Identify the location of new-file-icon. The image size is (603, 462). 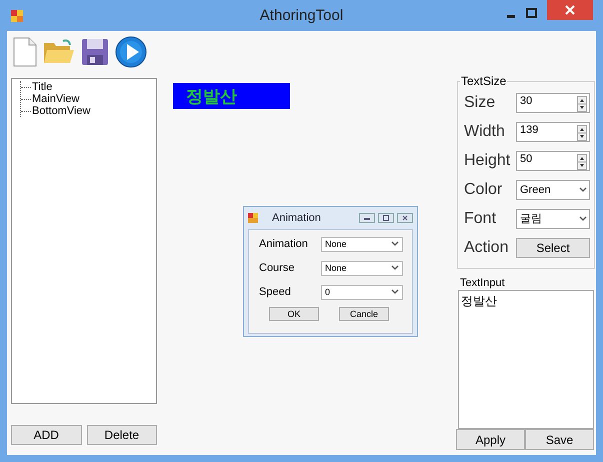
(25, 51).